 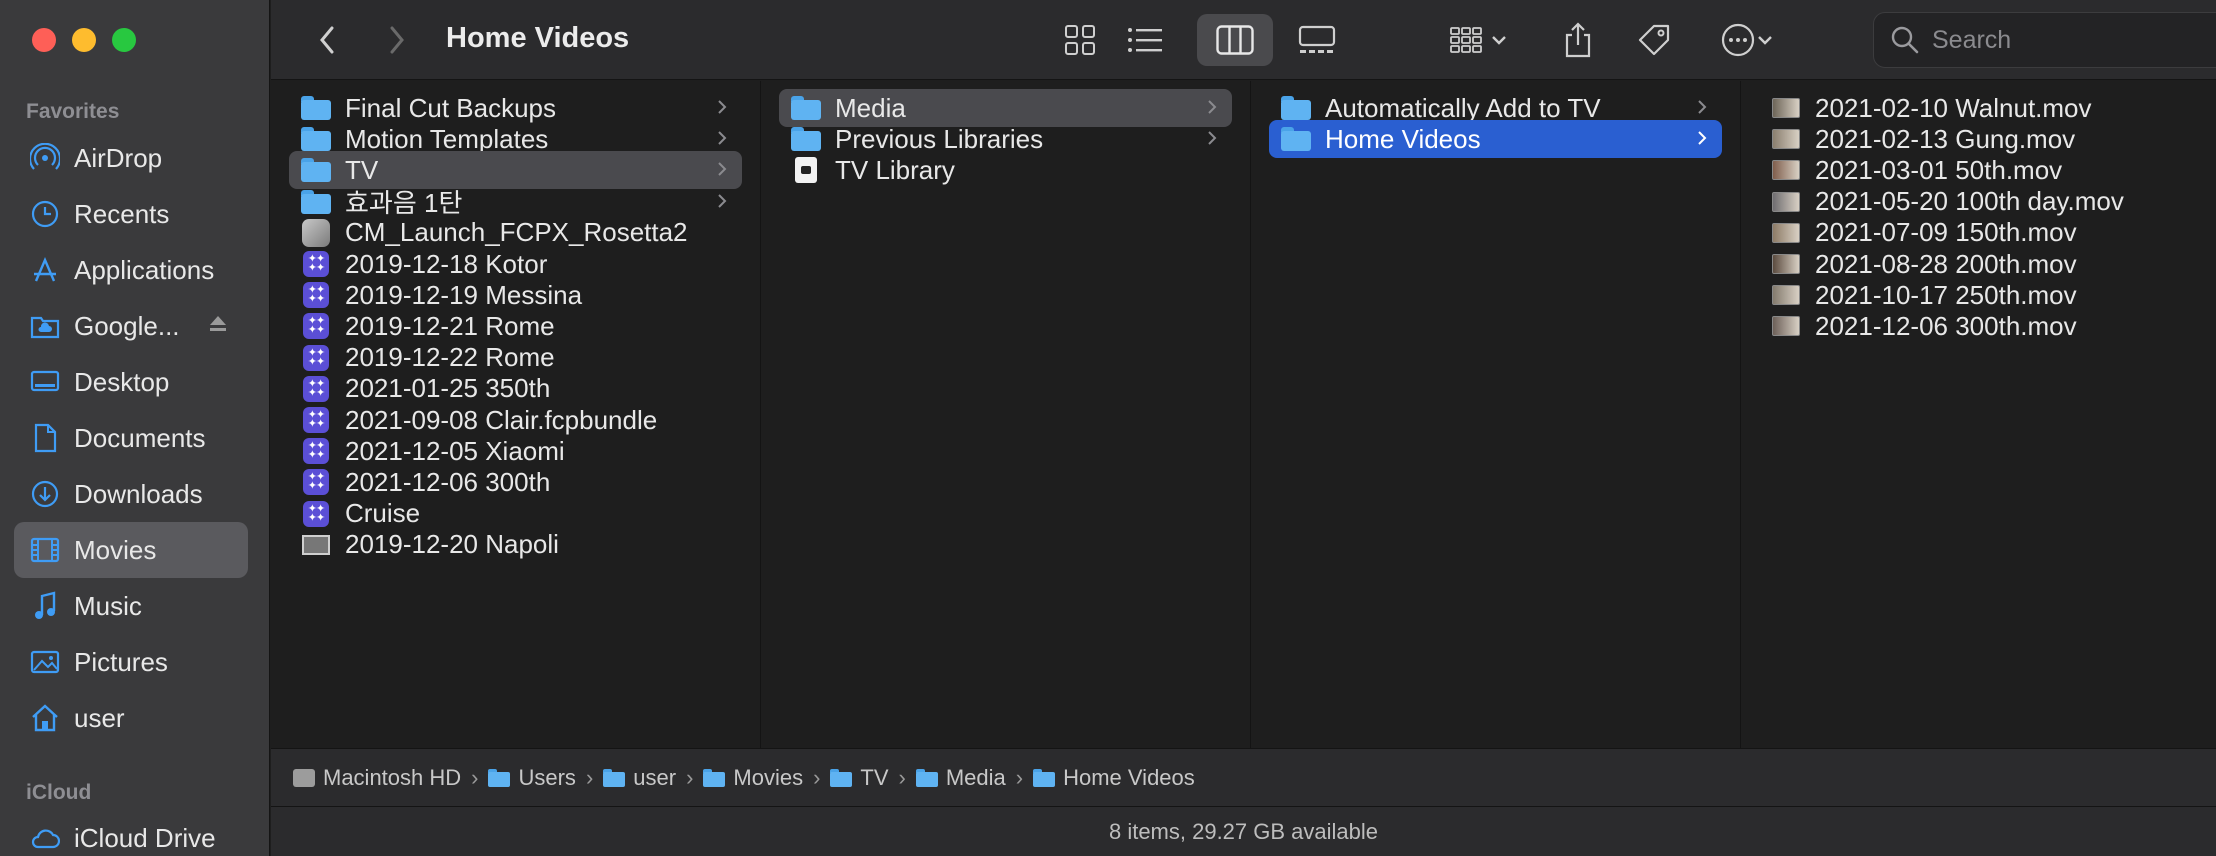 I want to click on path-crumb: user, so click(x=639, y=778).